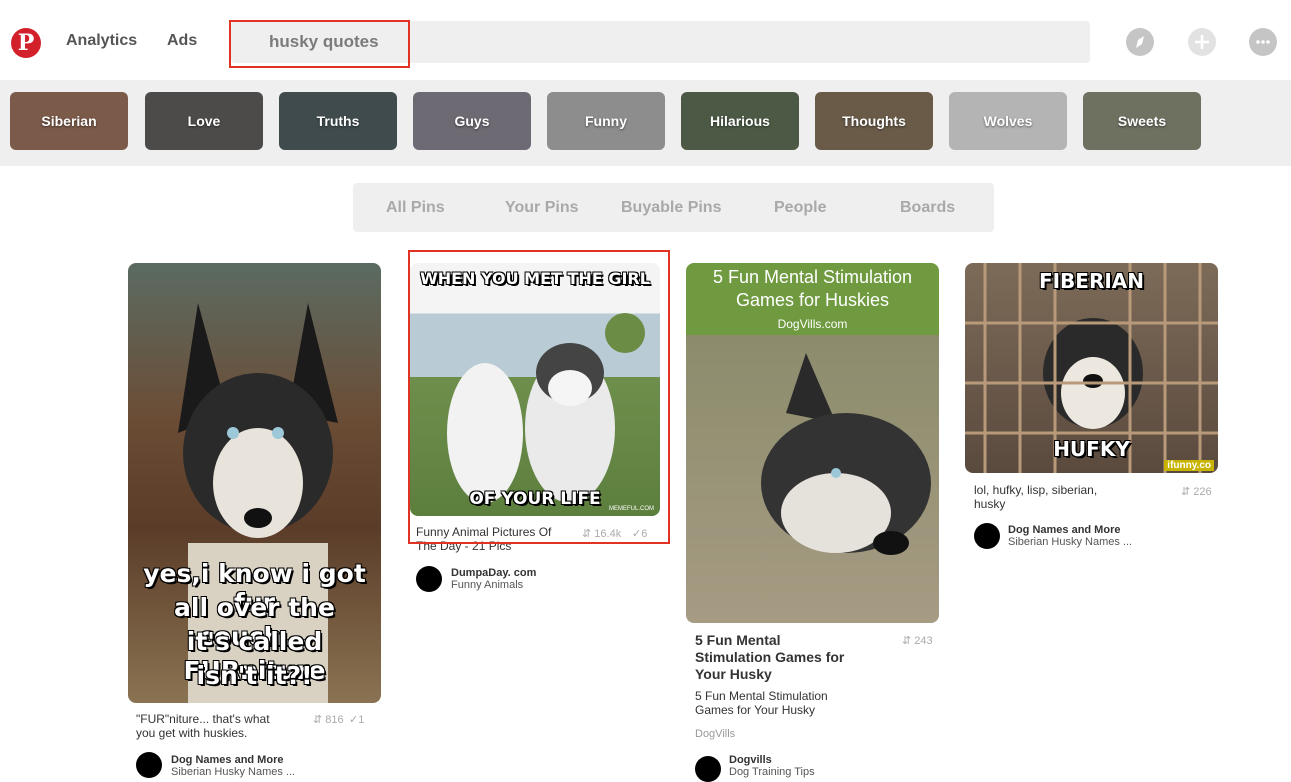  Describe the element at coordinates (254, 675) in the screenshot. I see `meme-line-4: isn't it?!` at that location.